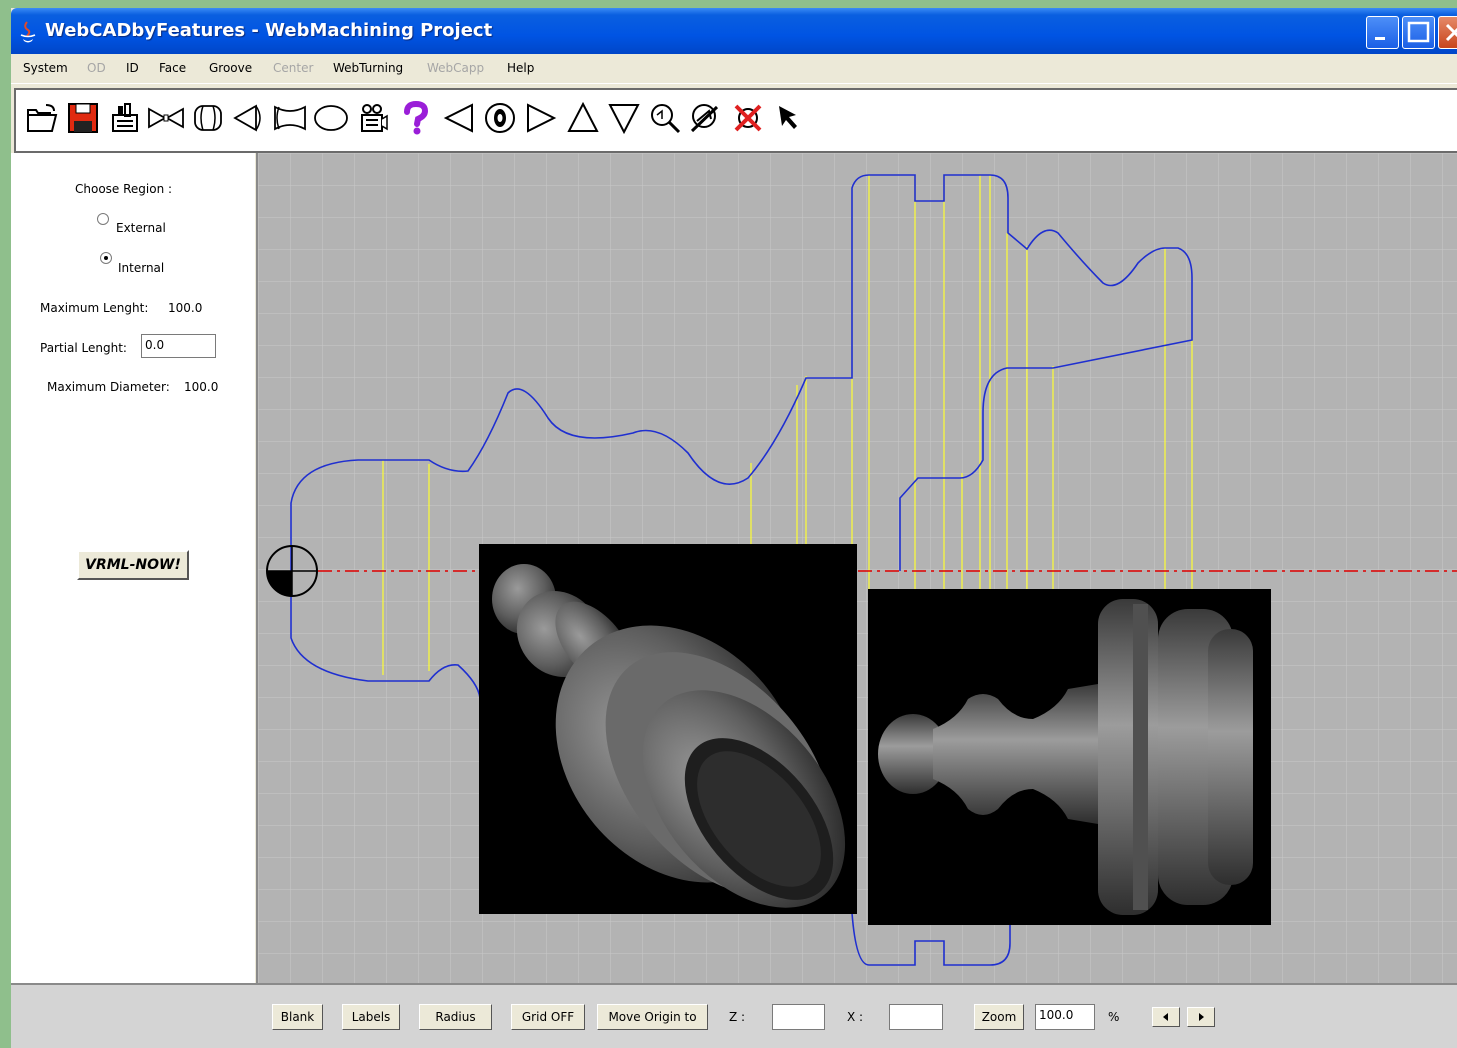 The height and width of the screenshot is (1048, 1457). I want to click on max-diameter-label: Maximum Diameter:, so click(108, 387).